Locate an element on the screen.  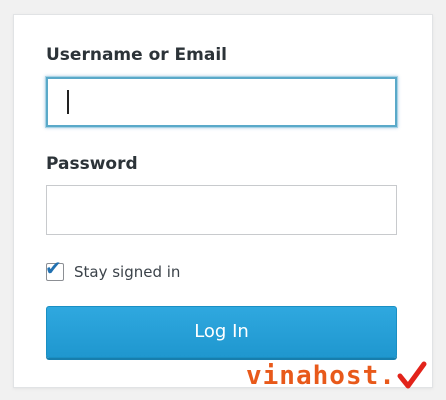
checkmark-icon: ✔ is located at coordinates (53, 268).